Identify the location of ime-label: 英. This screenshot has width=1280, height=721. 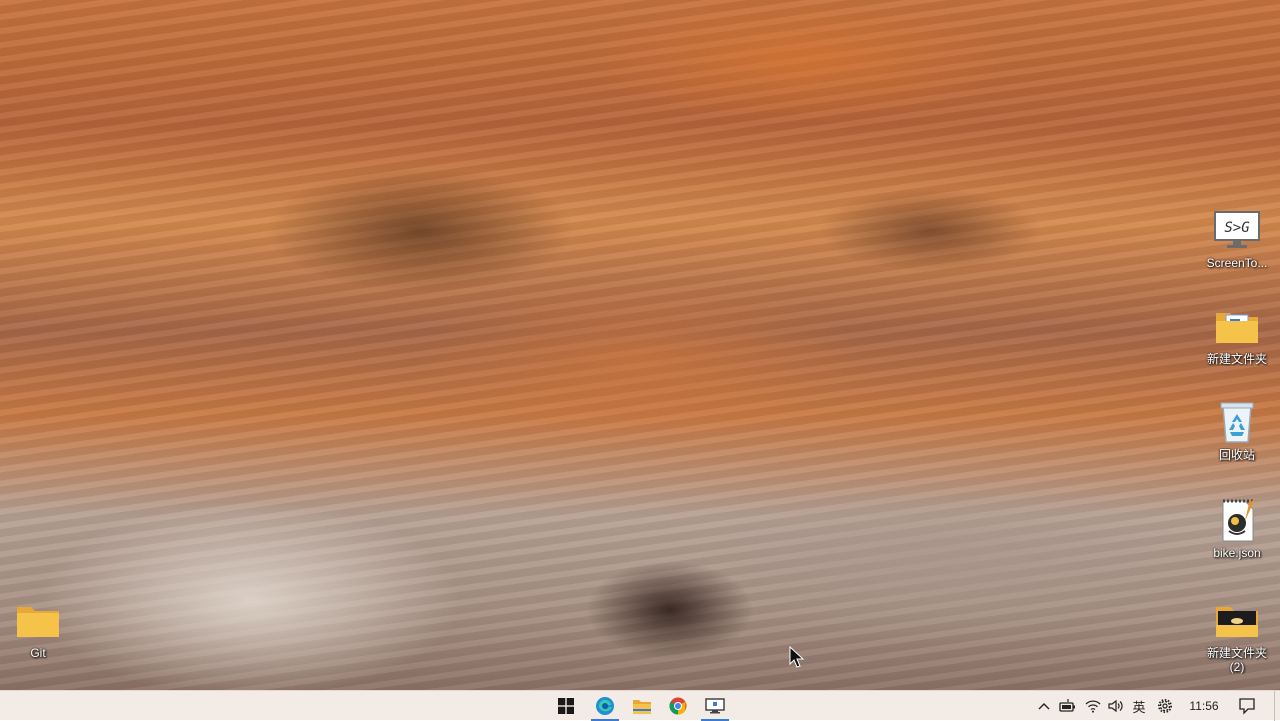
(1139, 707).